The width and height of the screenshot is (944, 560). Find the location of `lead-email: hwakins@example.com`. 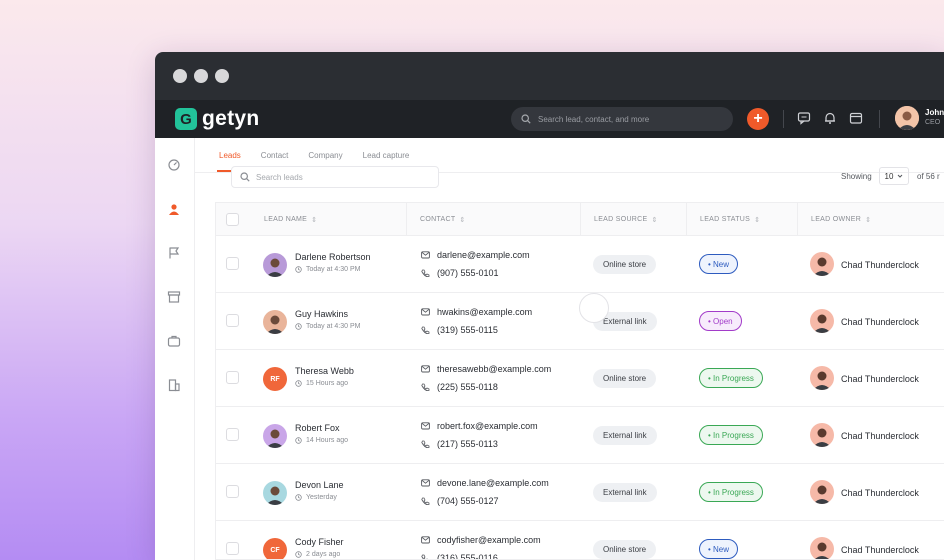

lead-email: hwakins@example.com is located at coordinates (476, 312).